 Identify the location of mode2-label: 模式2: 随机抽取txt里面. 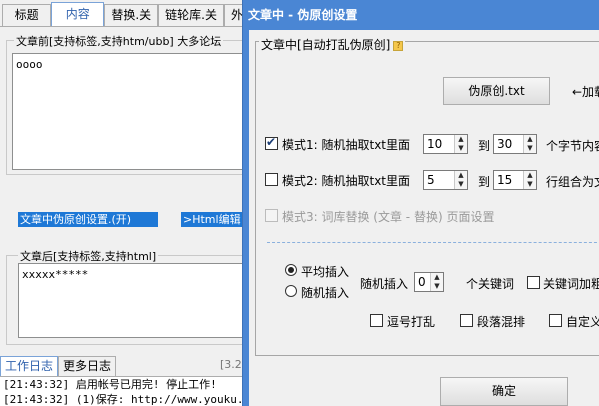
(346, 181).